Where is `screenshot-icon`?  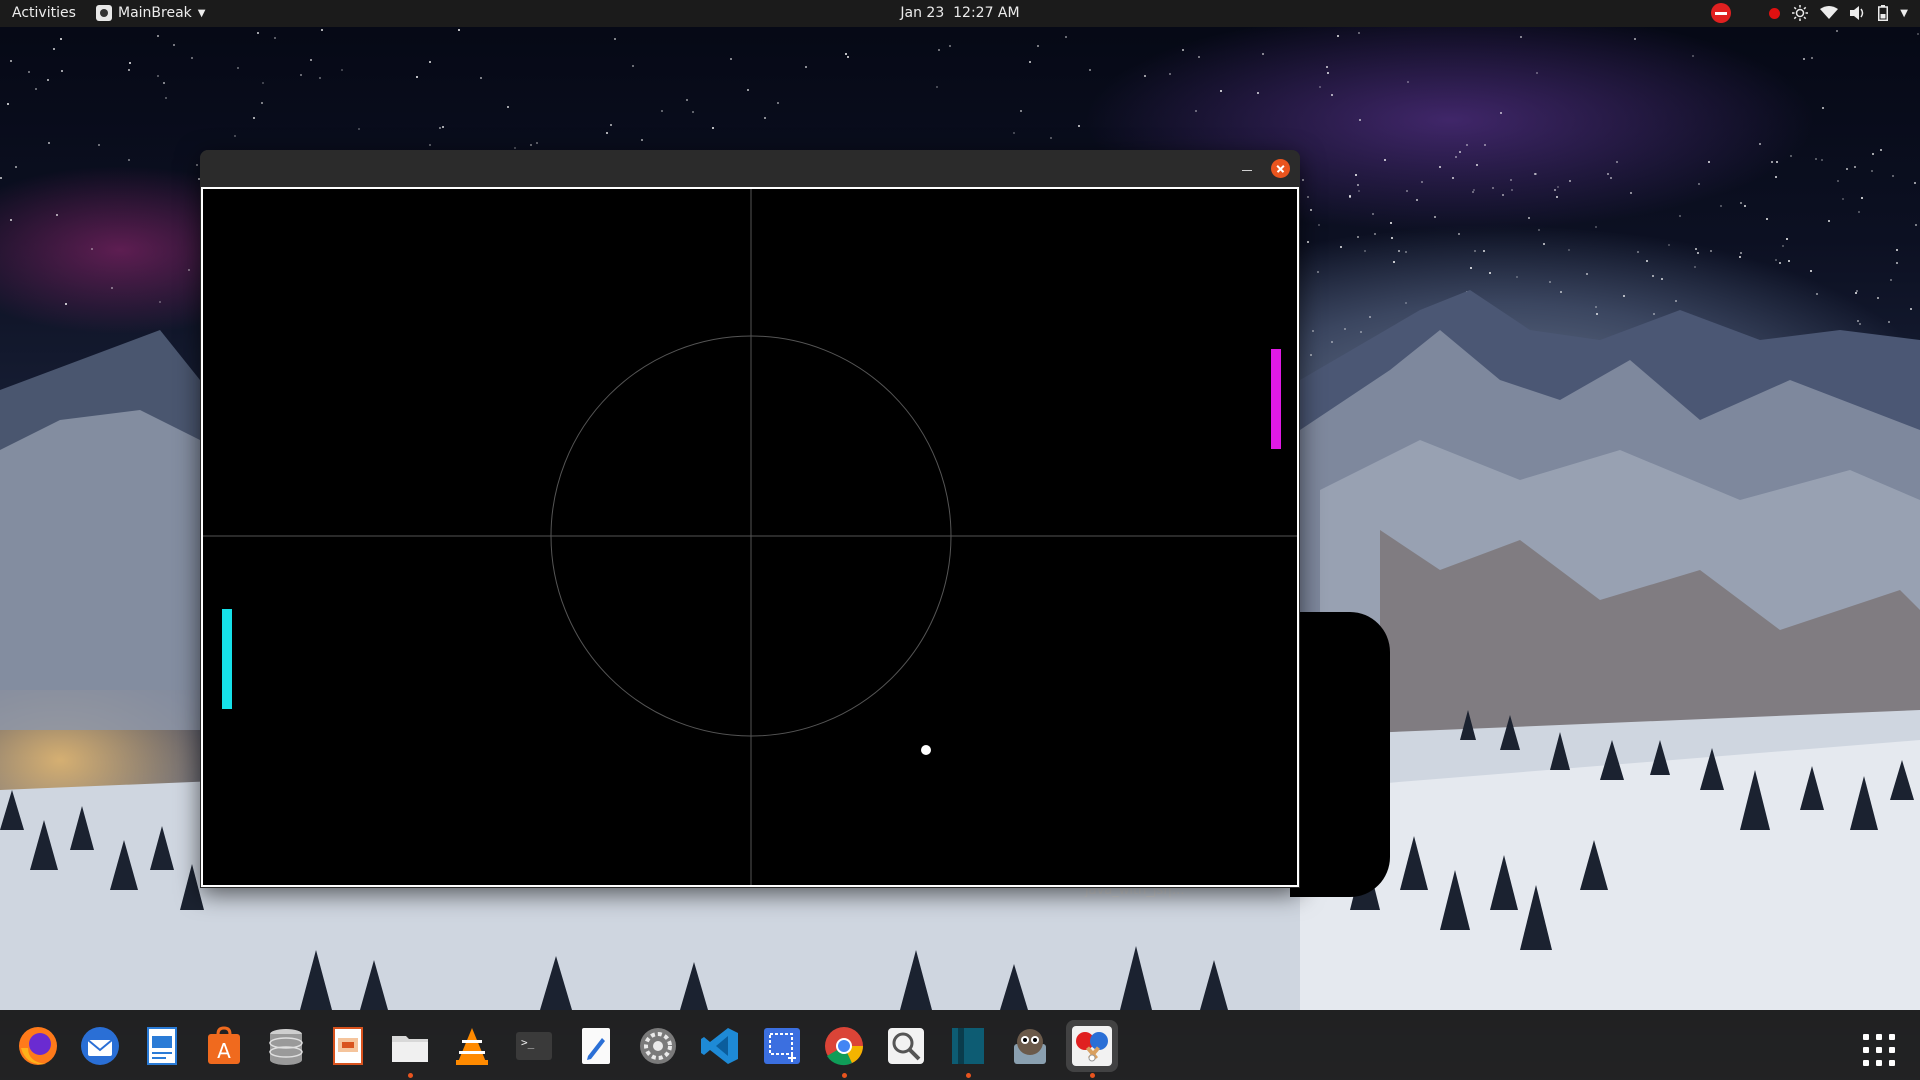 screenshot-icon is located at coordinates (782, 1046).